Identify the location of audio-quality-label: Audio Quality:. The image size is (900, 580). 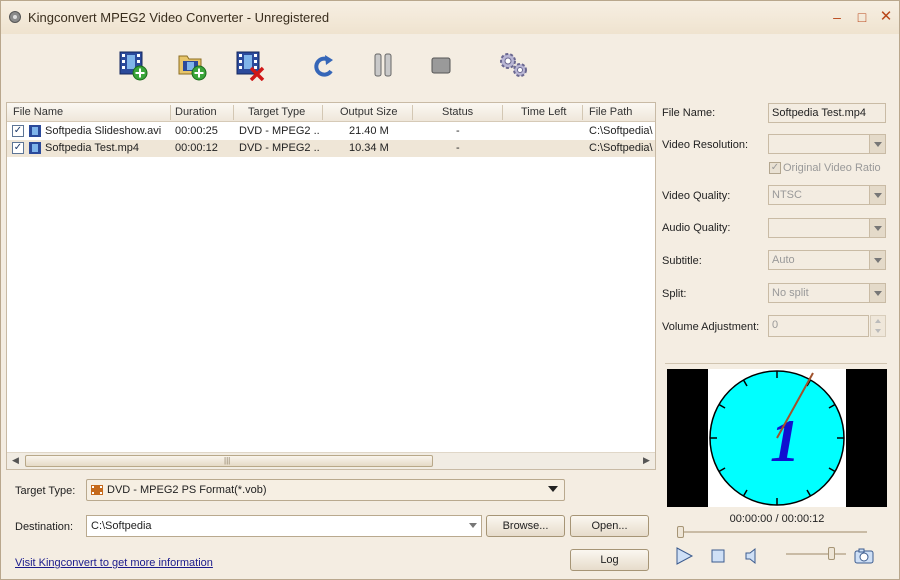
(696, 228).